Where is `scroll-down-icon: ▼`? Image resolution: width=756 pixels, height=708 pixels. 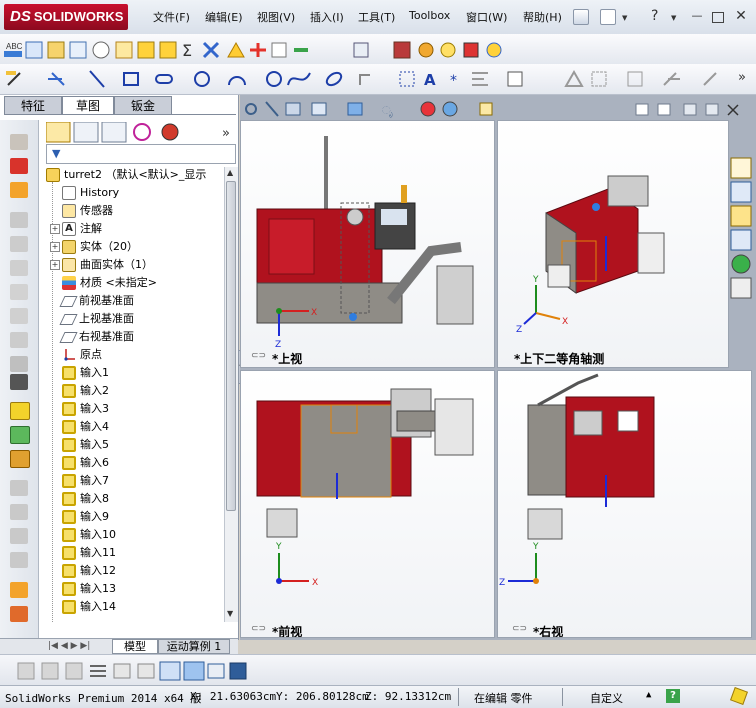 scroll-down-icon: ▼ is located at coordinates (230, 613).